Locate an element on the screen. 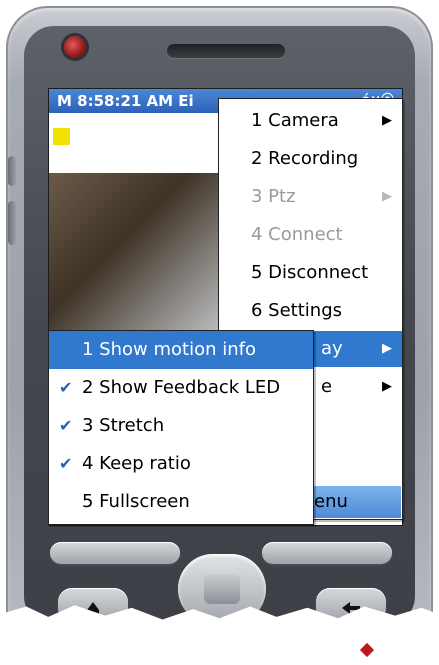 Image resolution: width=439 pixels, height=665 pixels. menu-item-connect: 4 Connect is located at coordinates (310, 235).